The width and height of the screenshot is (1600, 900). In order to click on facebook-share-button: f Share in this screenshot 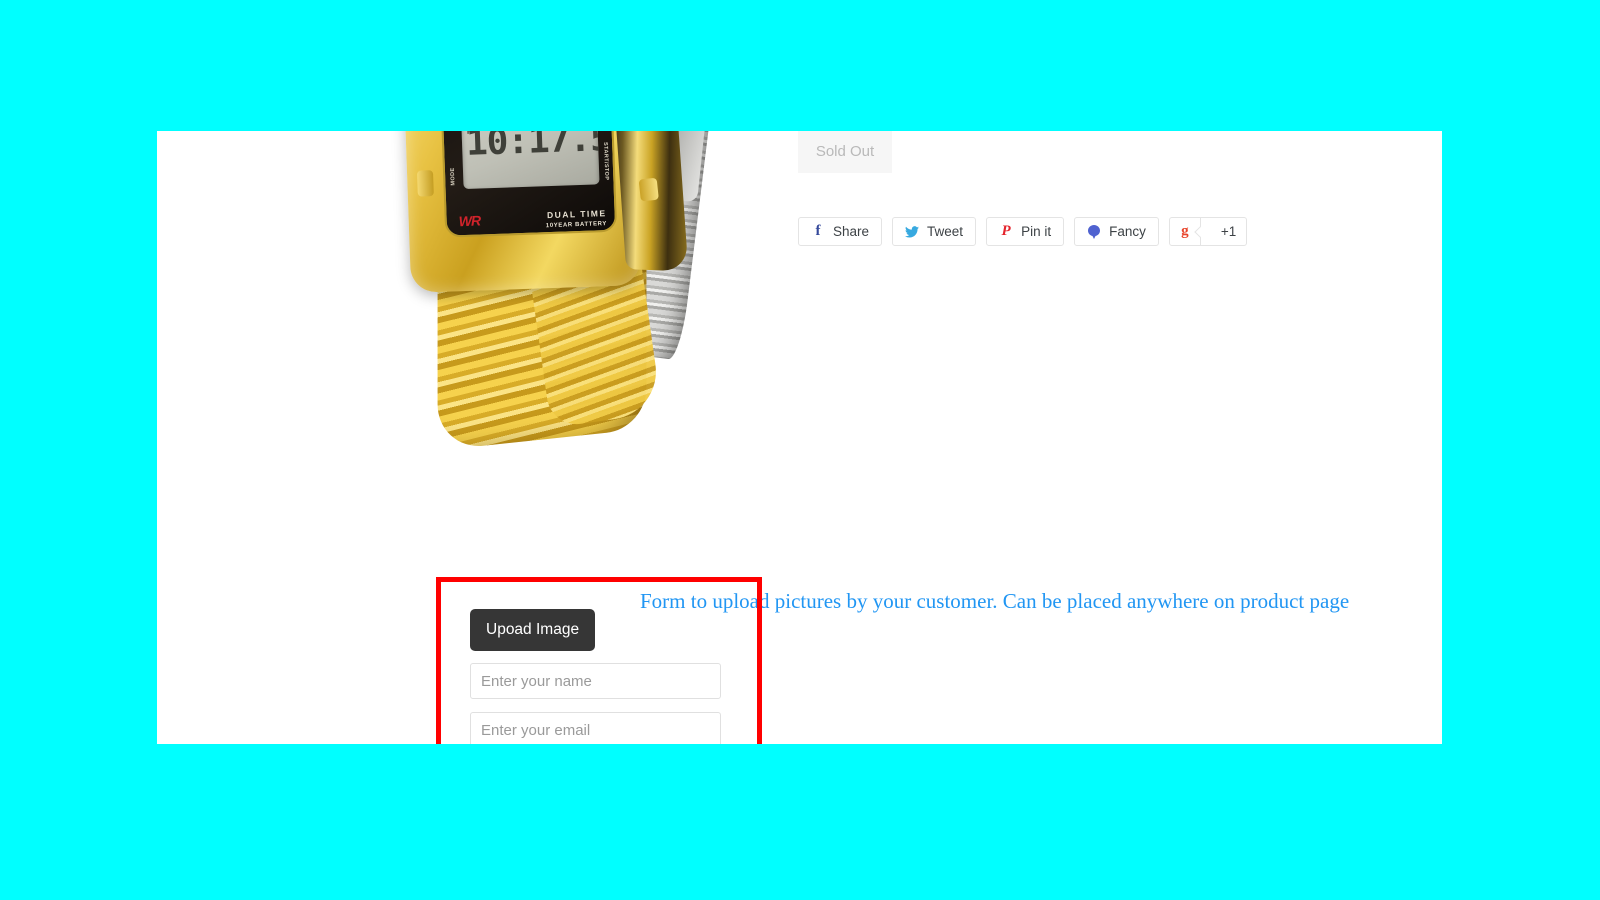, I will do `click(840, 231)`.